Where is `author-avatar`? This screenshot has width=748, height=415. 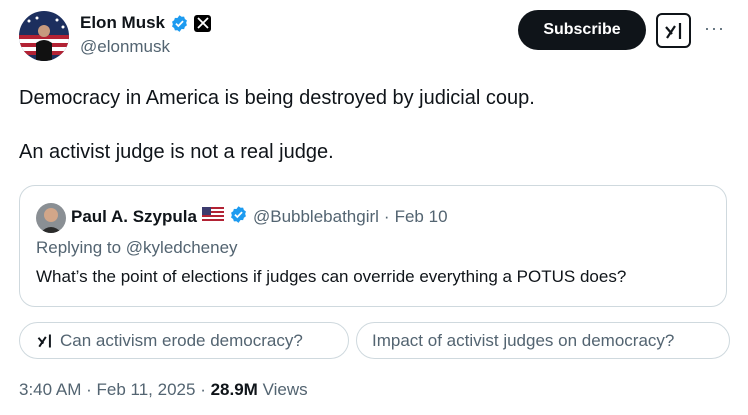
author-avatar is located at coordinates (44, 36).